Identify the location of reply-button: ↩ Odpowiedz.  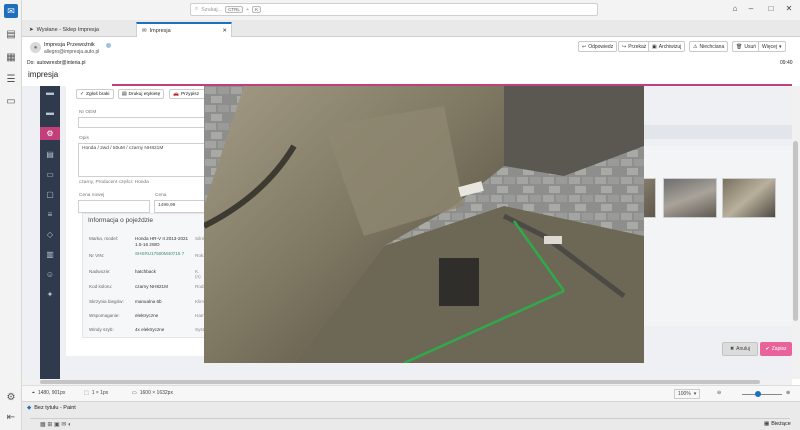
(598, 46).